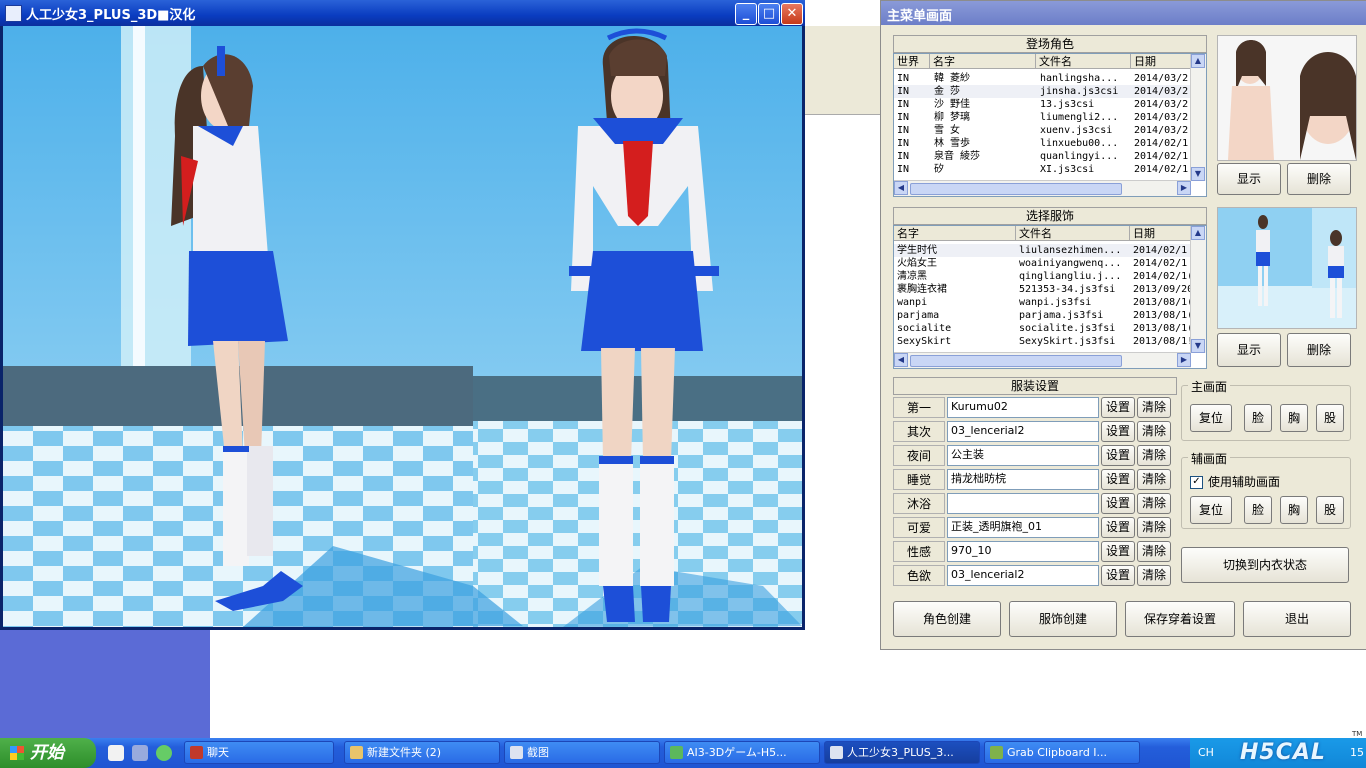  What do you see at coordinates (1294, 510) in the screenshot?
I see `sub-view-chest-button: 胸` at bounding box center [1294, 510].